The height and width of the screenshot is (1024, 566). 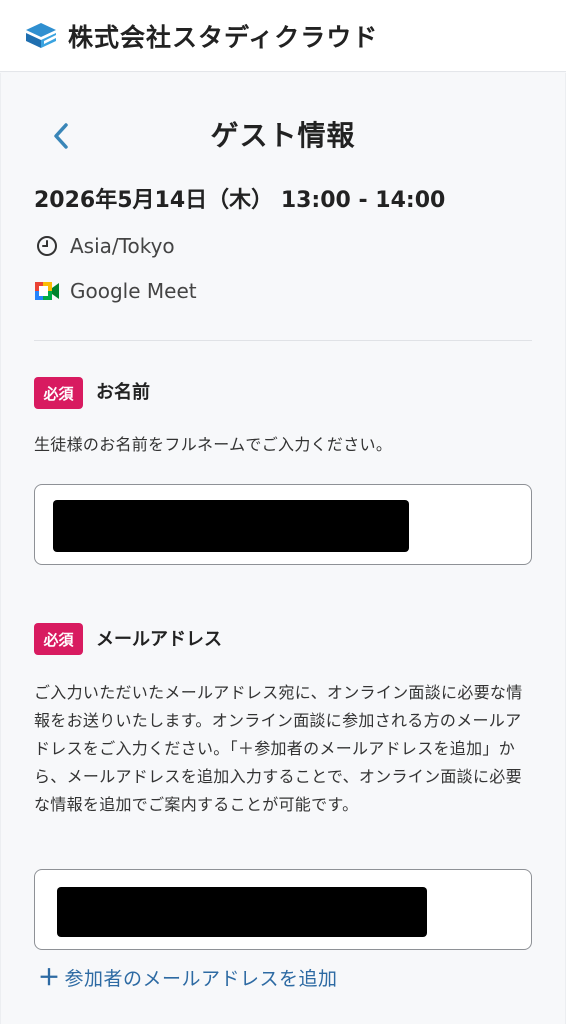 What do you see at coordinates (240, 200) in the screenshot?
I see `event-datetime: 2026年5月14日（木） 13:00 - 14:00` at bounding box center [240, 200].